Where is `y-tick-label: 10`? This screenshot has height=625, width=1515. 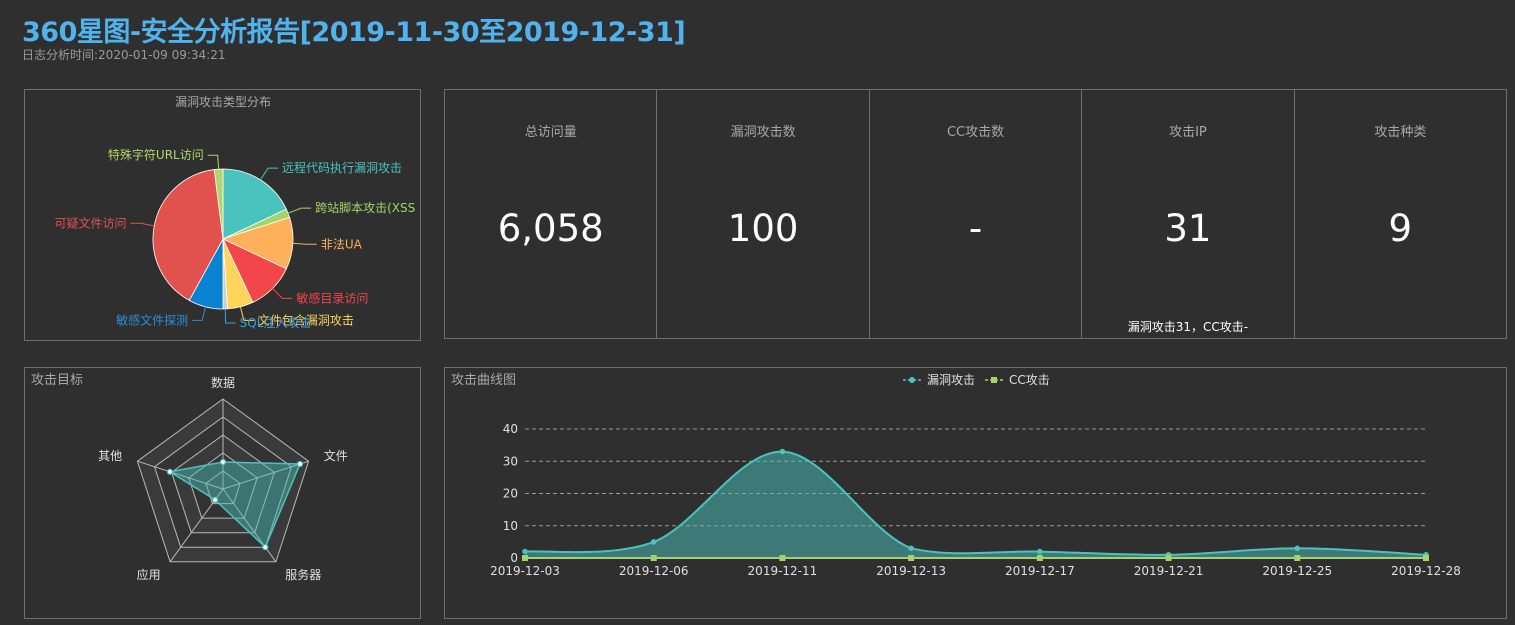
y-tick-label: 10 is located at coordinates (510, 526).